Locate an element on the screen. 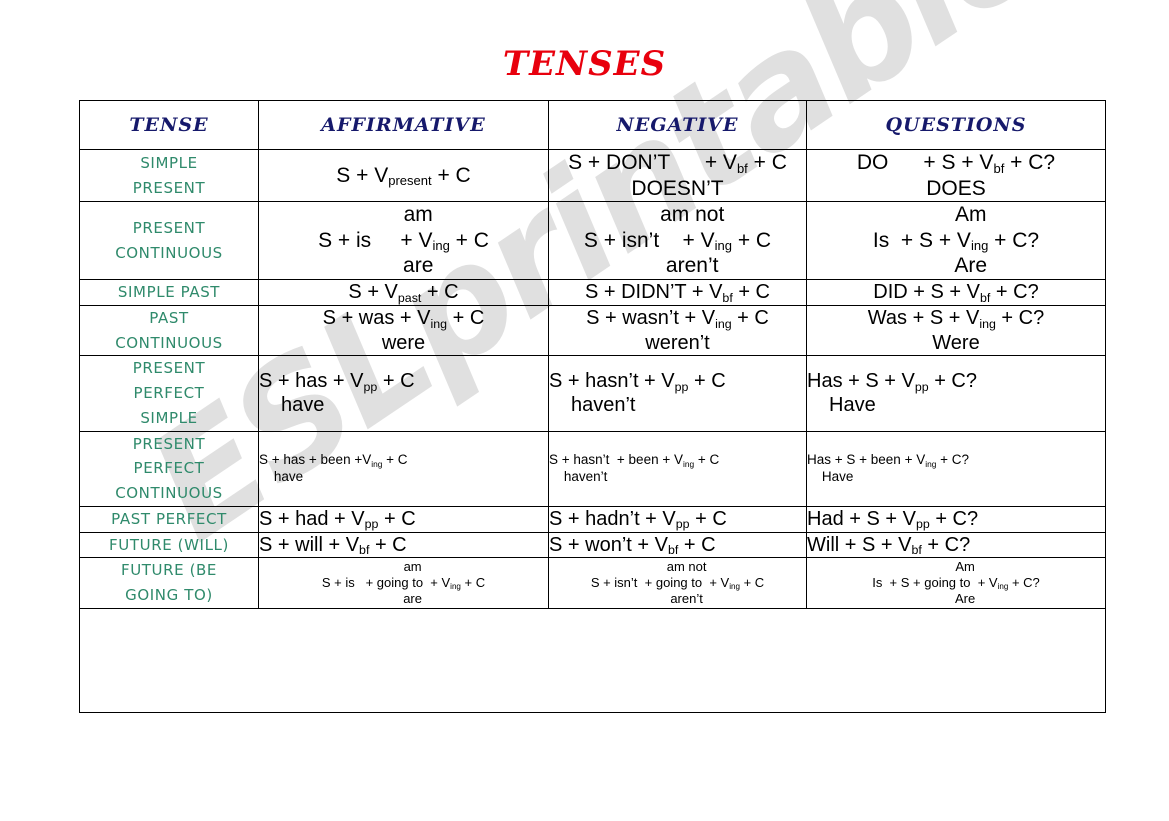  formula-line: S + DIDN’T + Vbf + C is located at coordinates (677, 293).